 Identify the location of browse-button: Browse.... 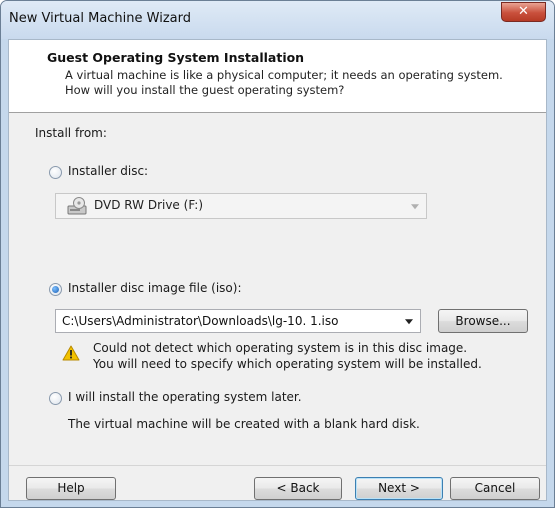
(483, 321).